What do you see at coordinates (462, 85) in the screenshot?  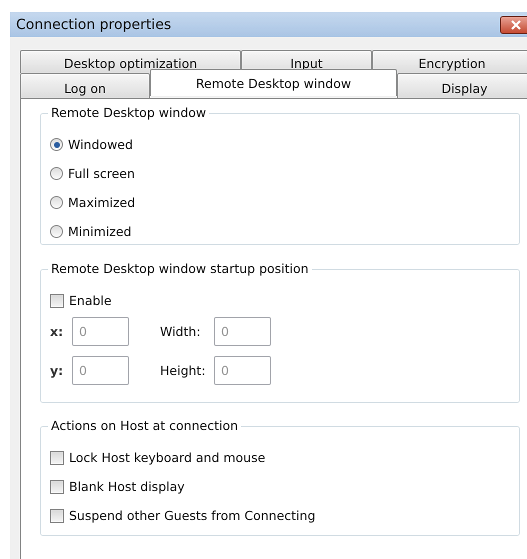 I see `tab: Display` at bounding box center [462, 85].